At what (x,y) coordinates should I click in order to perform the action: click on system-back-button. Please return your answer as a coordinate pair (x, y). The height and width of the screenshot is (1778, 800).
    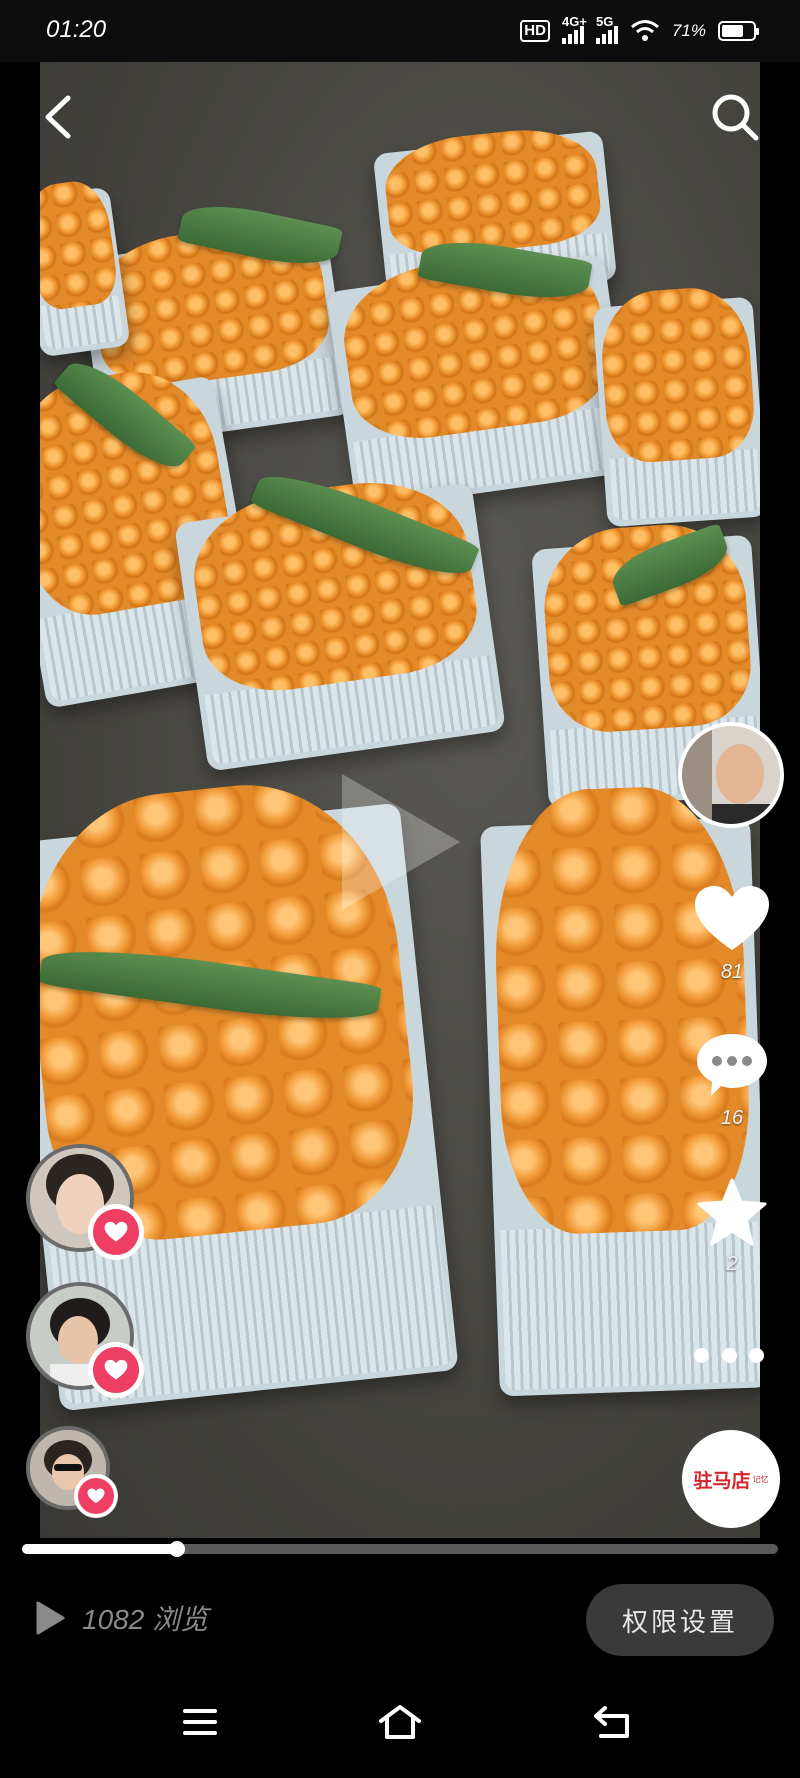
    Looking at the image, I should click on (612, 1722).